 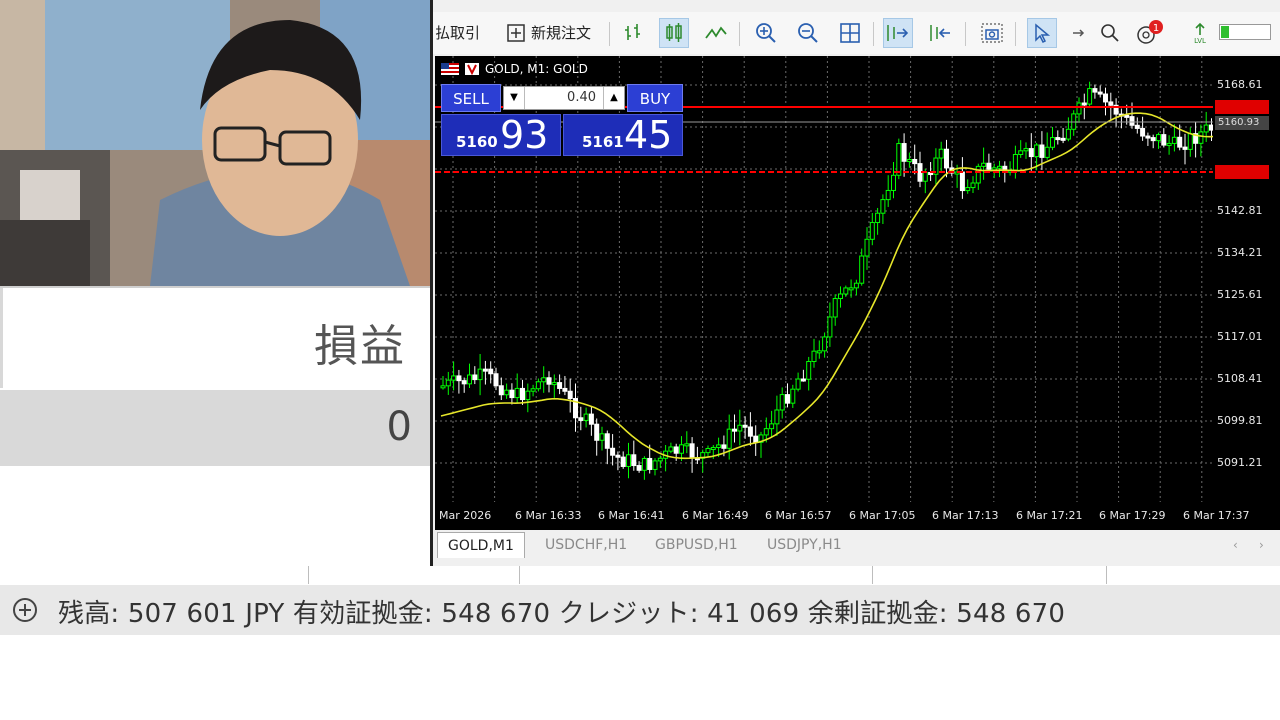 What do you see at coordinates (804, 545) in the screenshot?
I see `tab-usdjpy-h1: USDJPY,H1` at bounding box center [804, 545].